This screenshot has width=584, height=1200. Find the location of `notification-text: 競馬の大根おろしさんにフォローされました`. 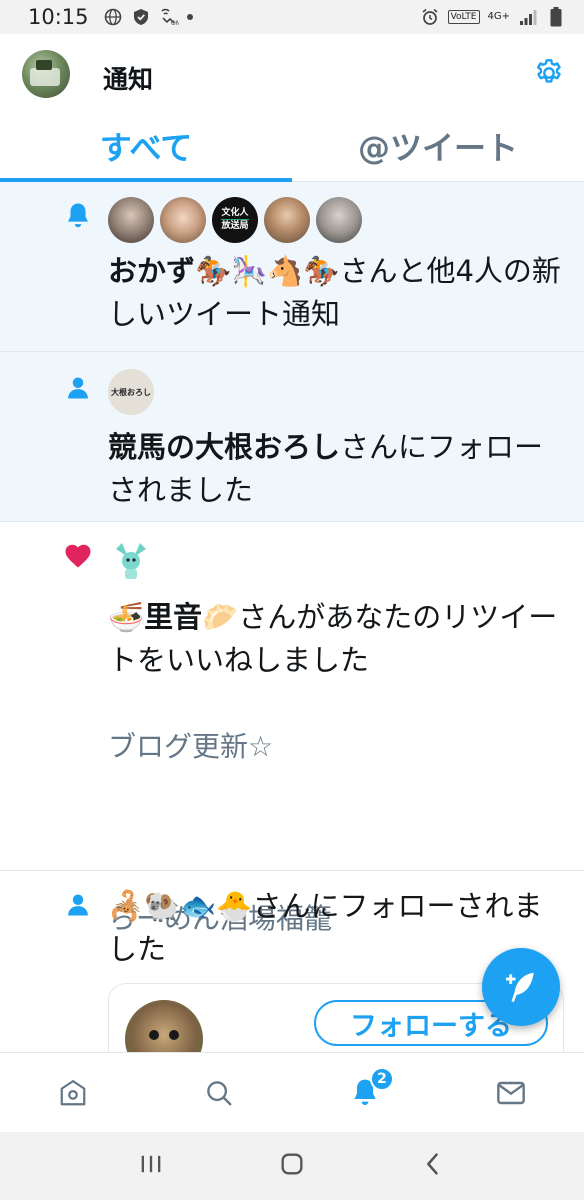

notification-text: 競馬の大根おろしさんにフォローされました is located at coordinates (336, 469).